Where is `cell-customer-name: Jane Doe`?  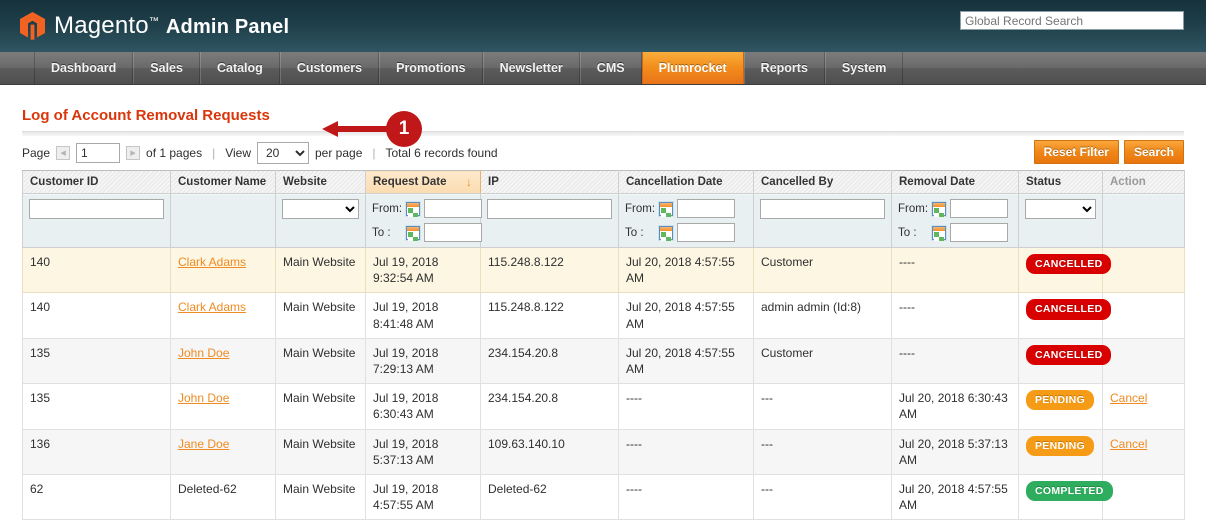
cell-customer-name: Jane Doe is located at coordinates (223, 451).